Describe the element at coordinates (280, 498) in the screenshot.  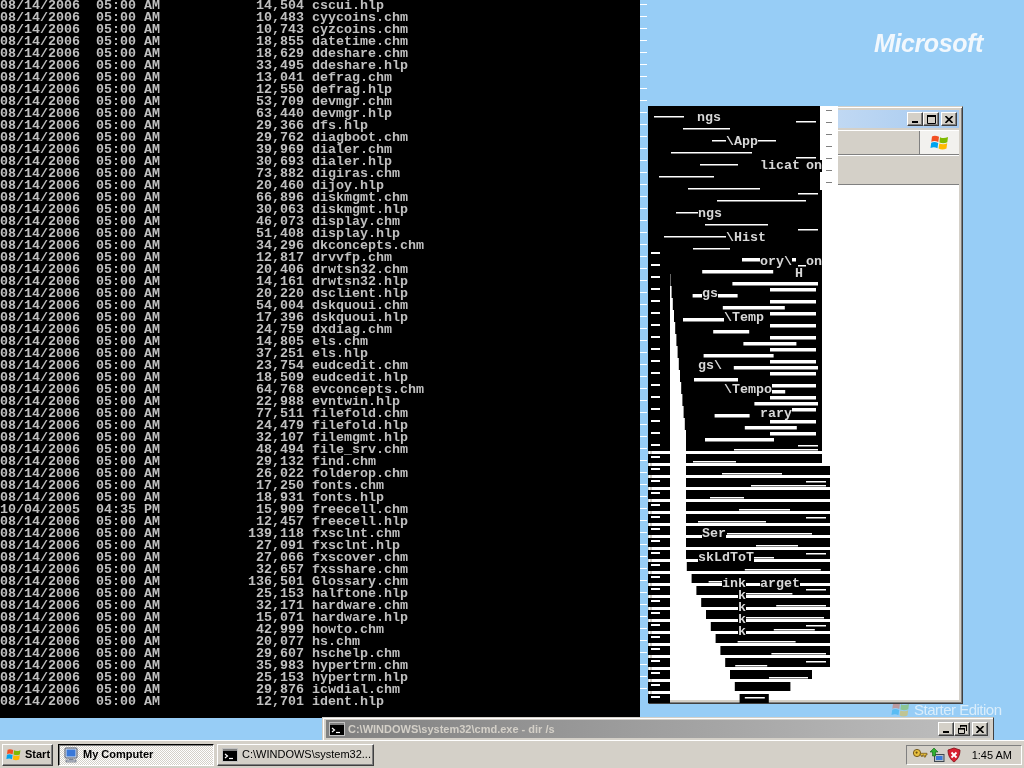
I see `file-size-text: 18,931` at that location.